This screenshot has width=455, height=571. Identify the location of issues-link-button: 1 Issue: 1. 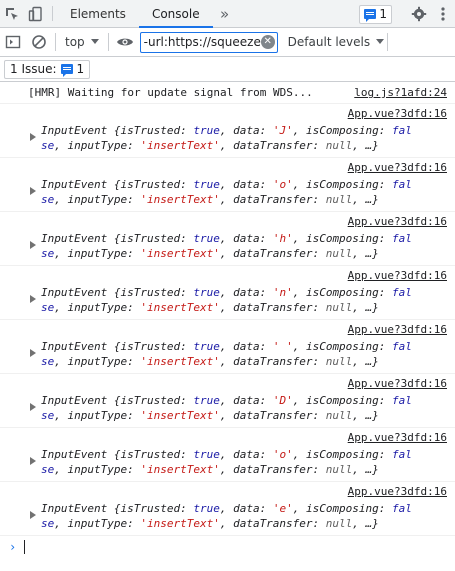
(47, 69).